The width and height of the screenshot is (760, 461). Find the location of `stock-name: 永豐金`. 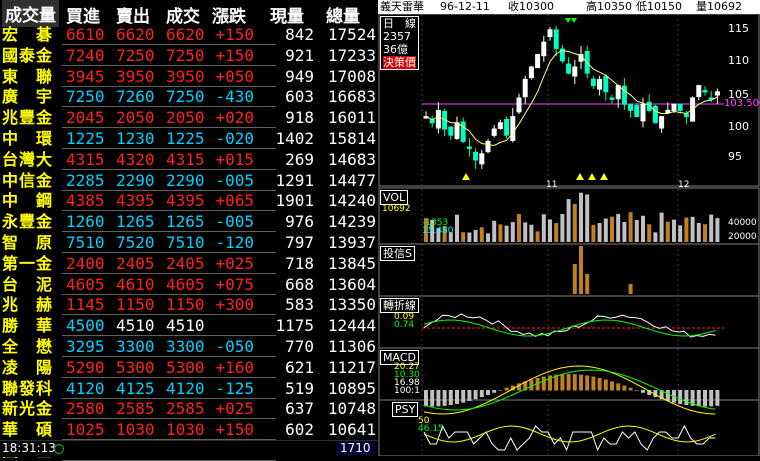

stock-name: 永豐金 is located at coordinates (28, 222).